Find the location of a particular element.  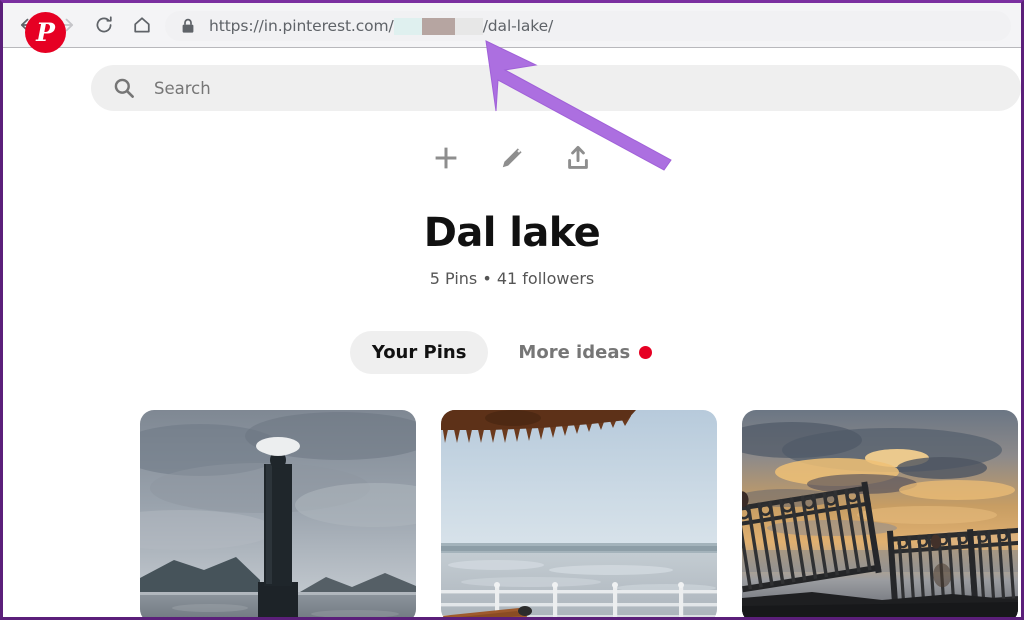

url-prefix: https://in.pinterest.com/ is located at coordinates (301, 26).